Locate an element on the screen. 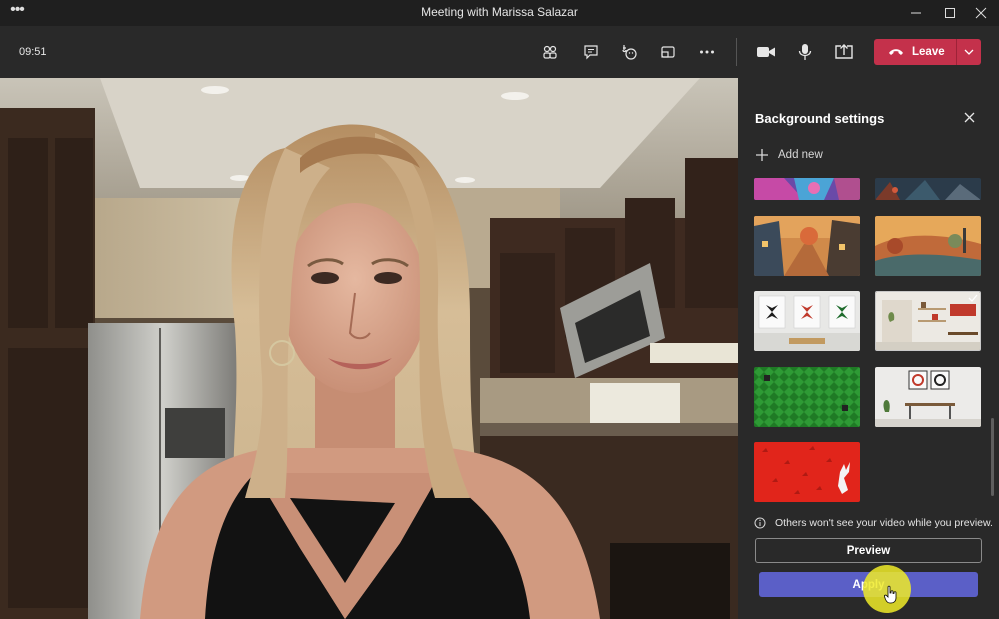 Image resolution: width=999 pixels, height=619 pixels. participants-button is located at coordinates (550, 52).